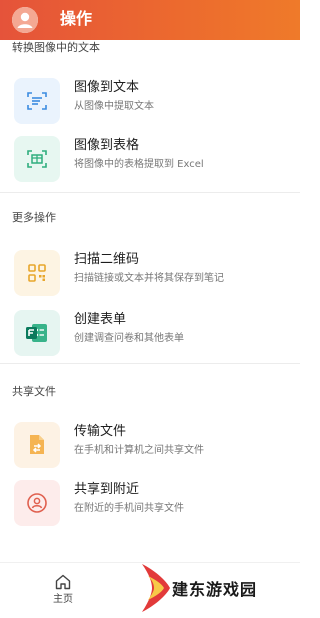  I want to click on item-subtitle: 扫描链接或文本并将其保存到笔记, so click(149, 278).